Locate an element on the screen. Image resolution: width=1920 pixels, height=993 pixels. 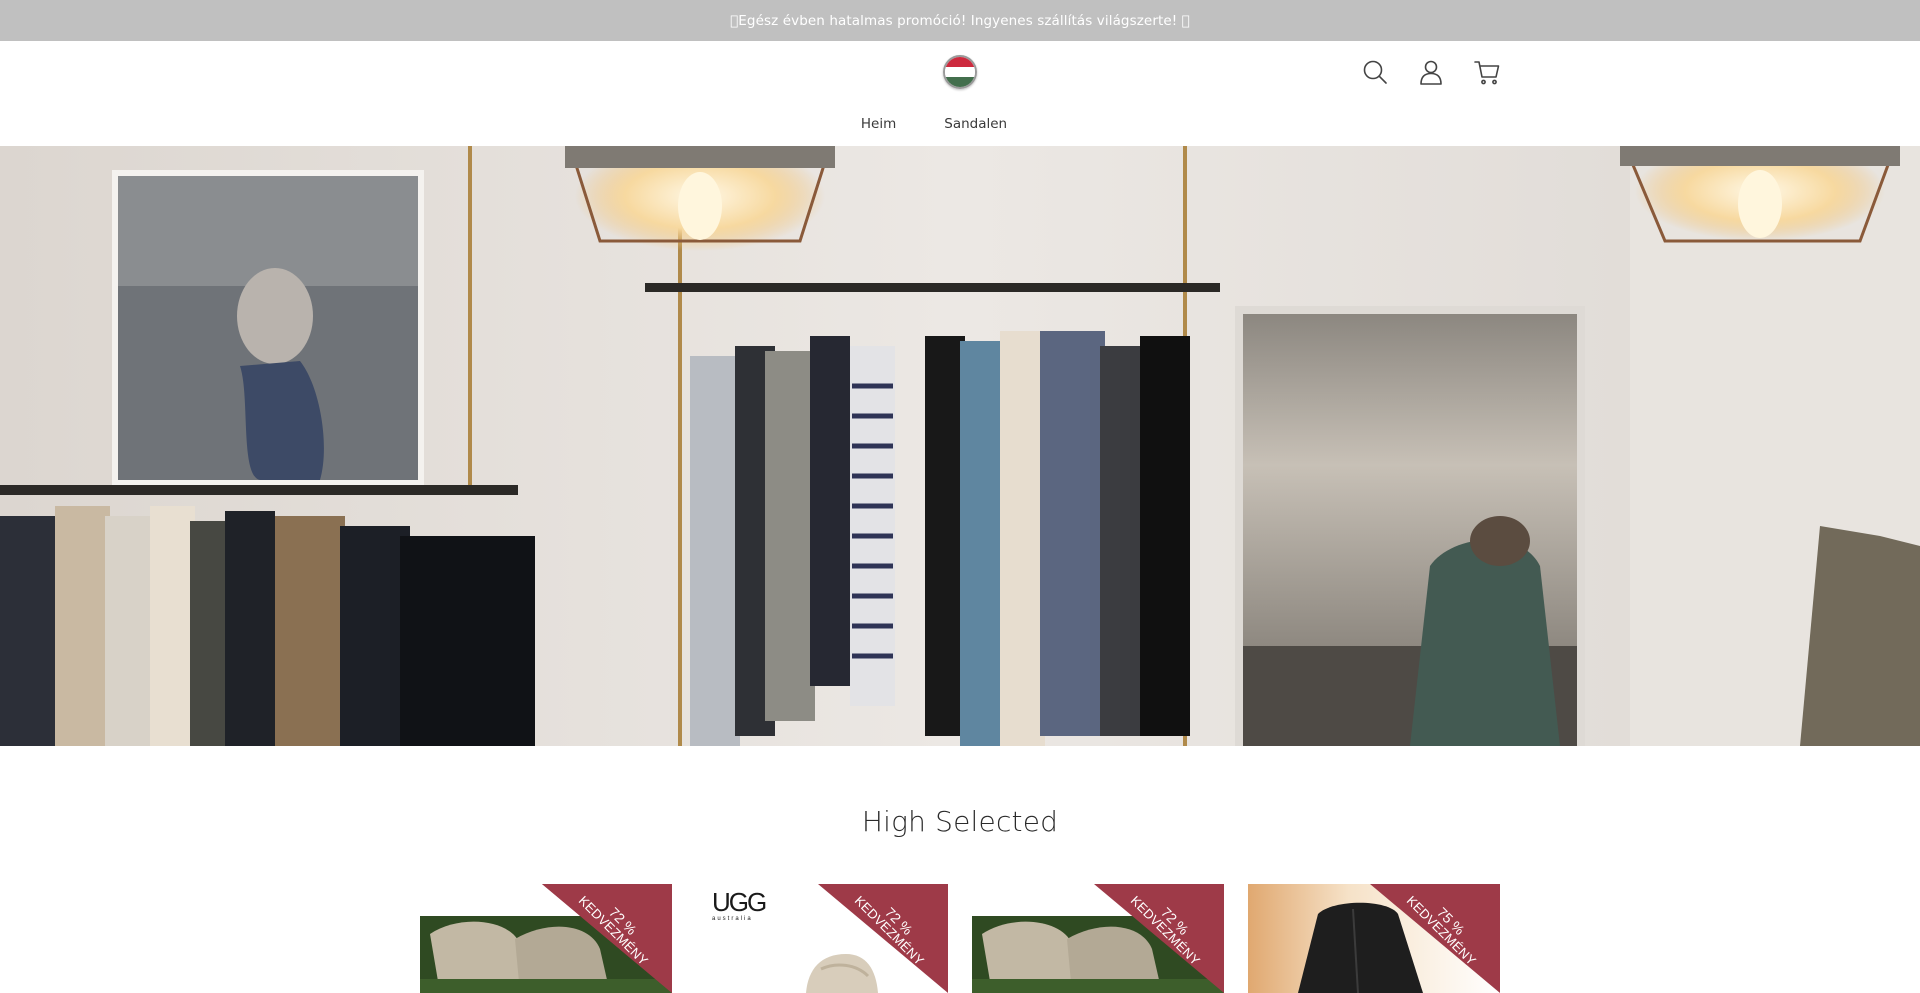
discount-ribbon: 75 % KEDVEZMÉNY is located at coordinates (1435, 938).